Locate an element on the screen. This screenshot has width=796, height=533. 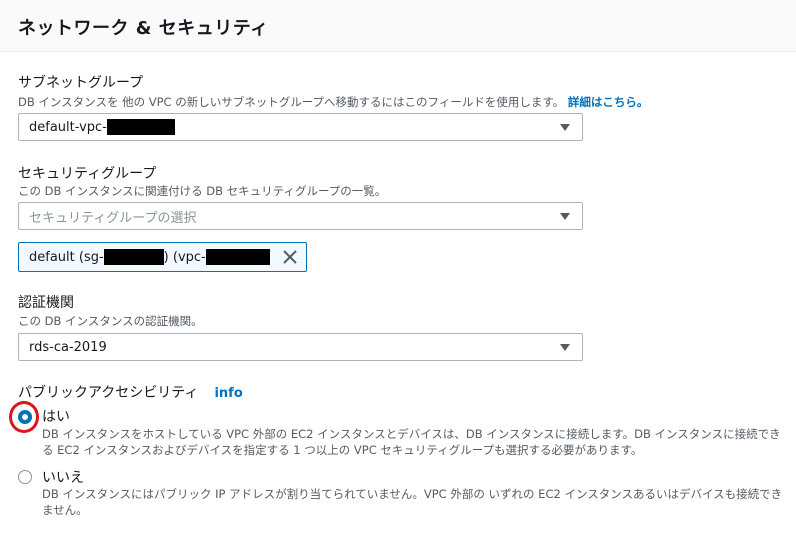
learn-more-link: 詳細はこちら。 is located at coordinates (608, 102).